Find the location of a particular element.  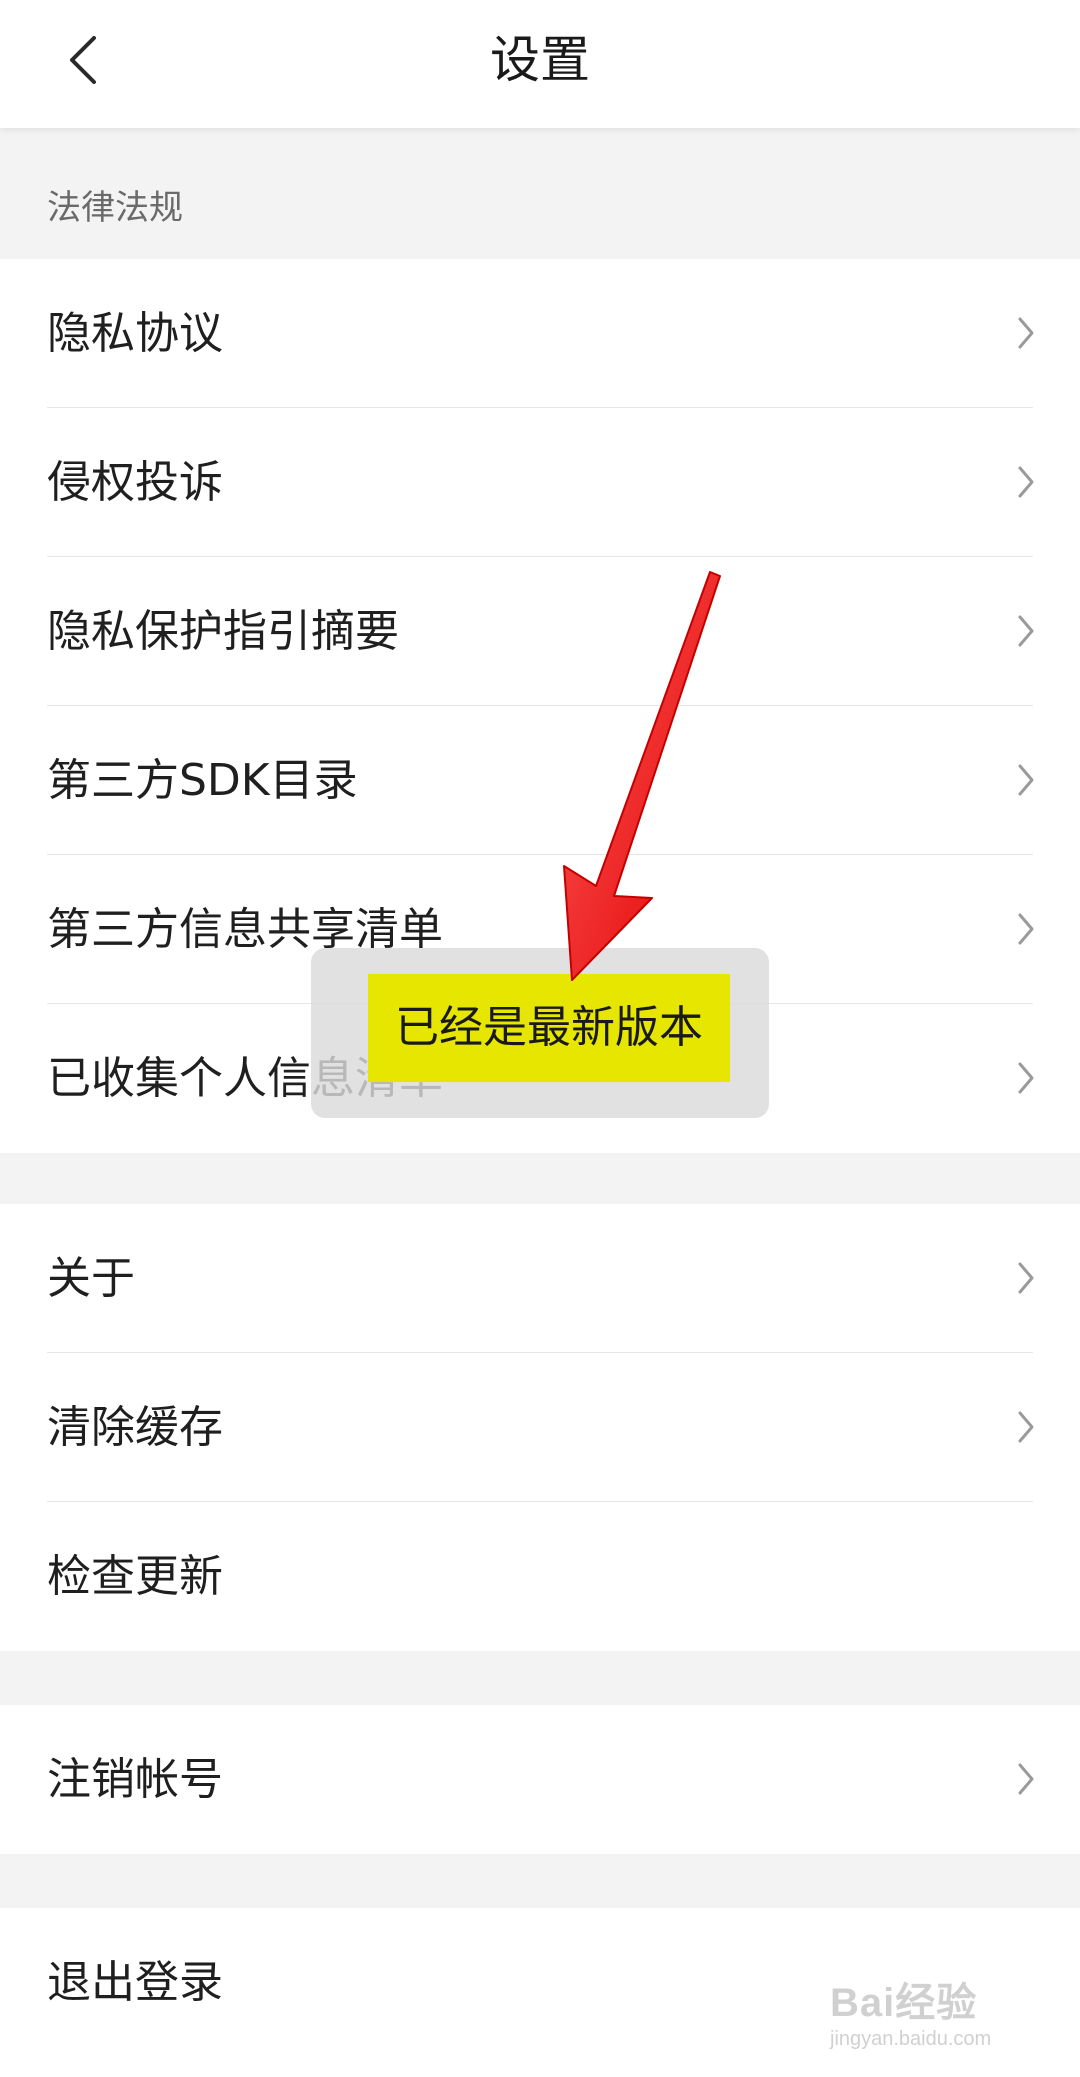

watermark-brand: Bai经验 is located at coordinates (904, 2003).